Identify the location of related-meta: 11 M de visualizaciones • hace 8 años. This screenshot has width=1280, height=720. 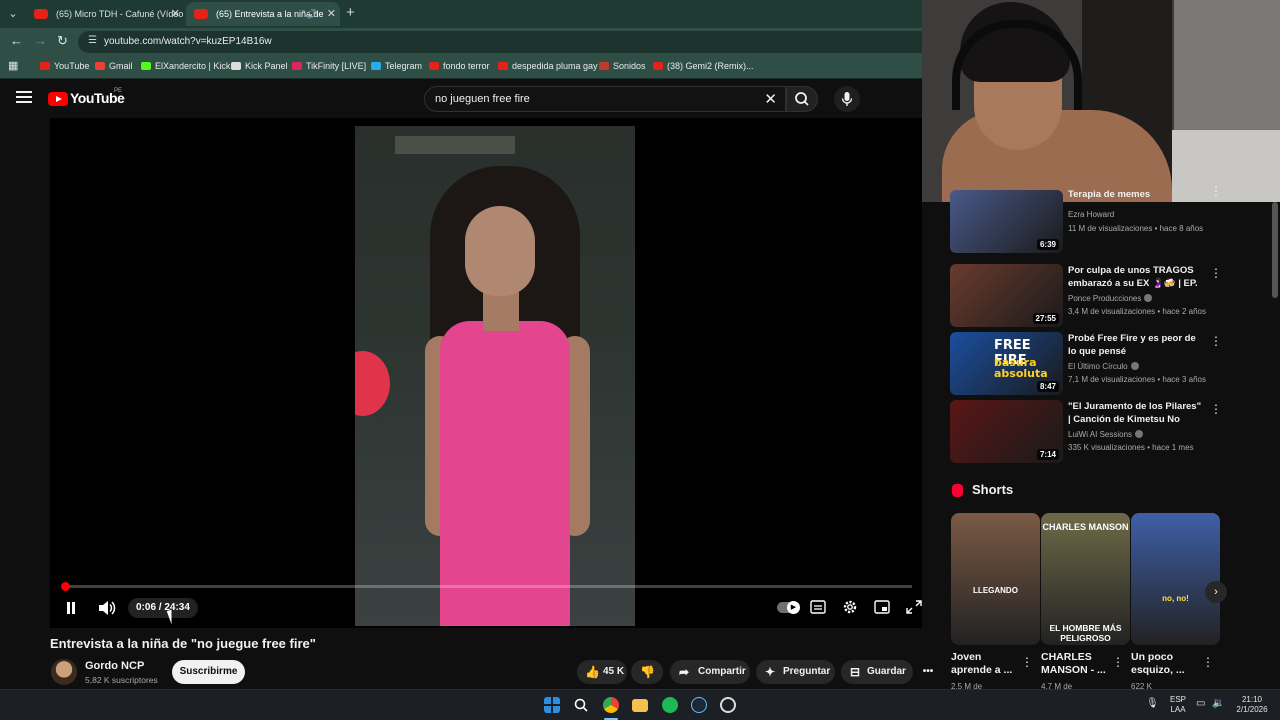
(1136, 228).